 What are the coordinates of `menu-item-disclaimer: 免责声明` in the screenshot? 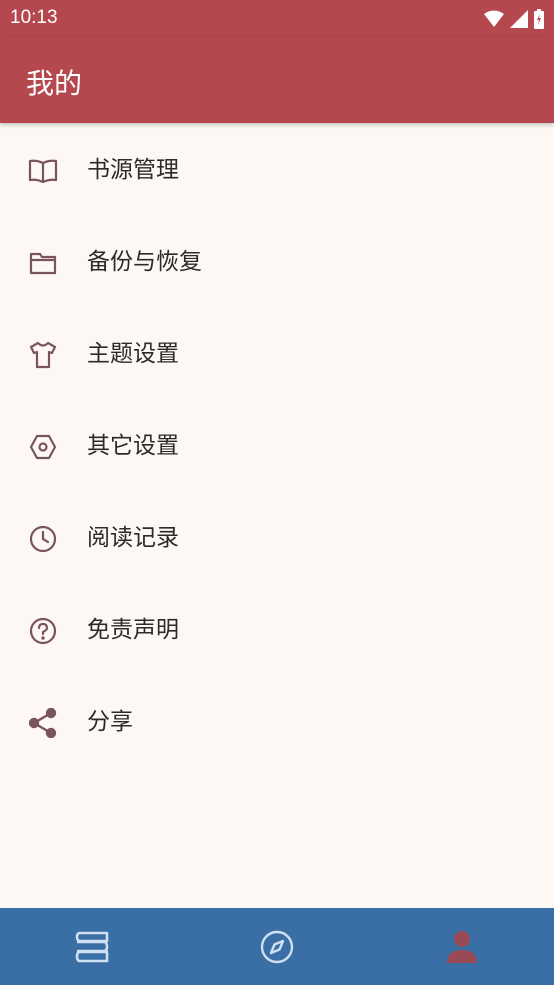 It's located at (277, 630).